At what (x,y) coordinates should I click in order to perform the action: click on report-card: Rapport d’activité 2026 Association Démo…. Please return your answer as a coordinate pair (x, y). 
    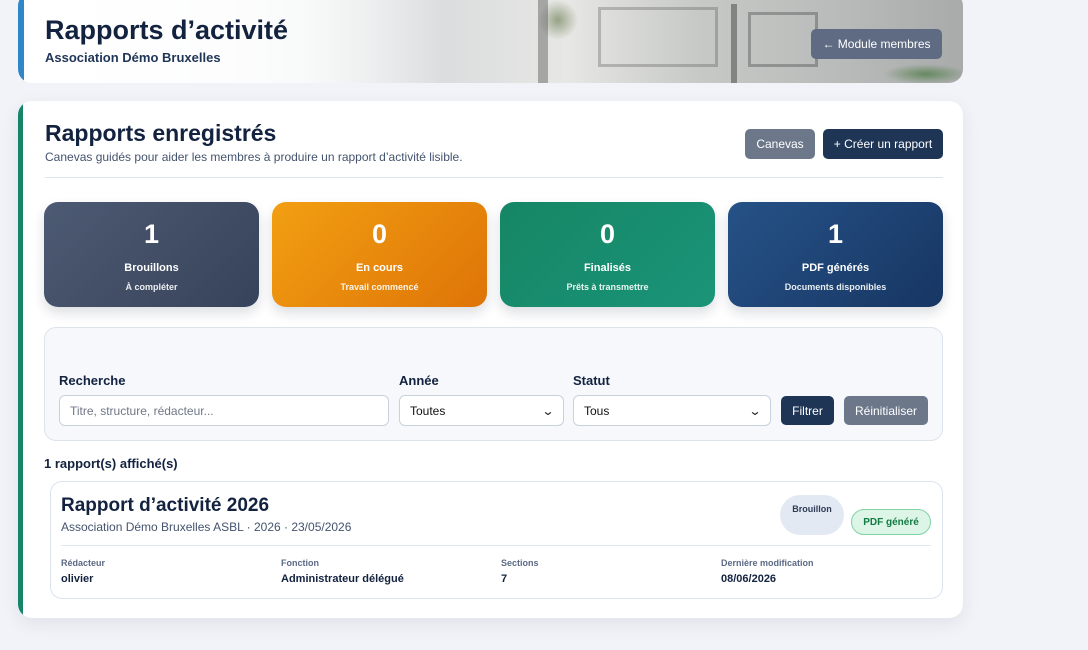
    Looking at the image, I should click on (496, 540).